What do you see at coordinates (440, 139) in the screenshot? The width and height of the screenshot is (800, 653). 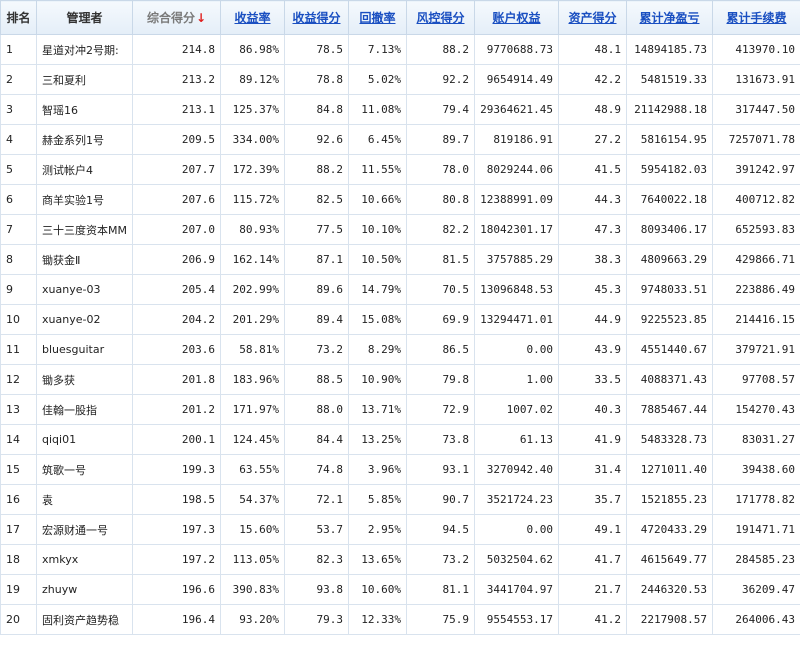 I see `cell-risk-score: 89.7` at bounding box center [440, 139].